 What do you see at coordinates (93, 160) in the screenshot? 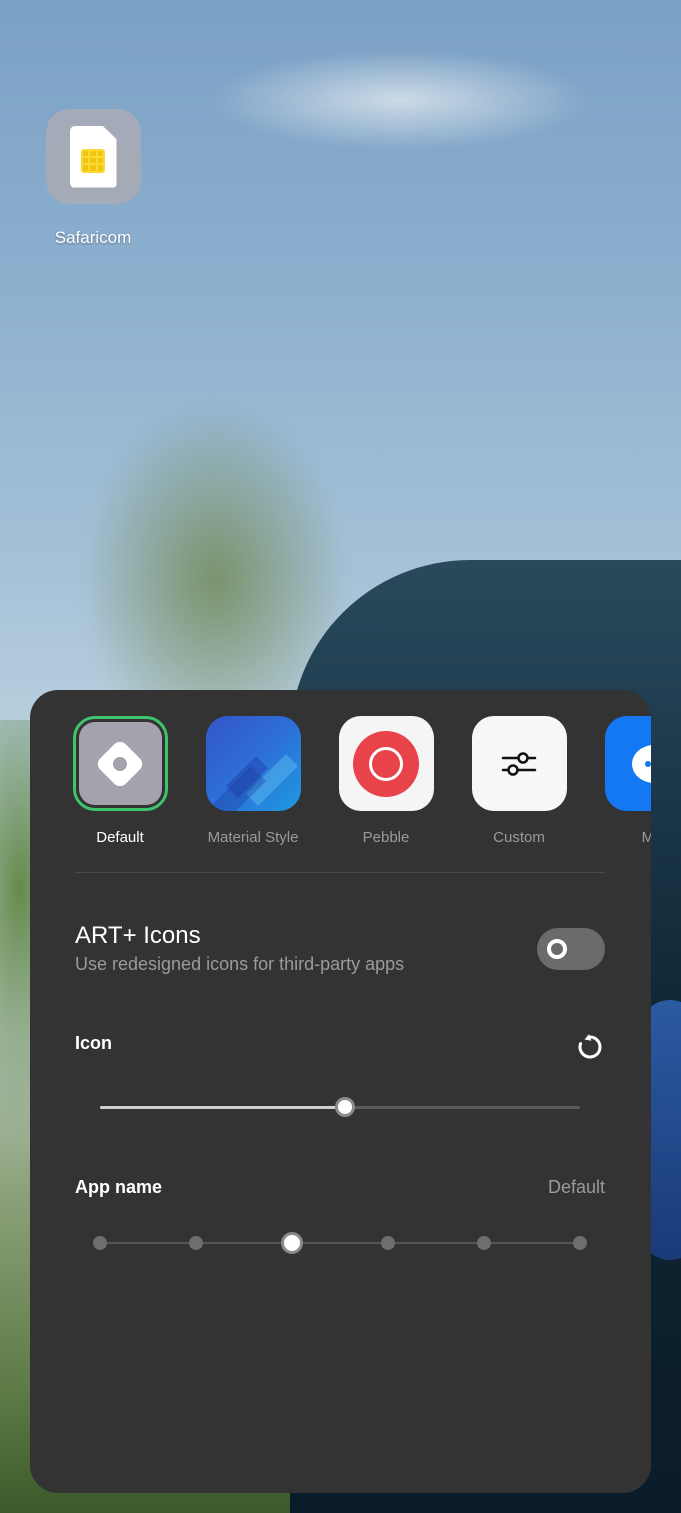
I see `sim-chip` at bounding box center [93, 160].